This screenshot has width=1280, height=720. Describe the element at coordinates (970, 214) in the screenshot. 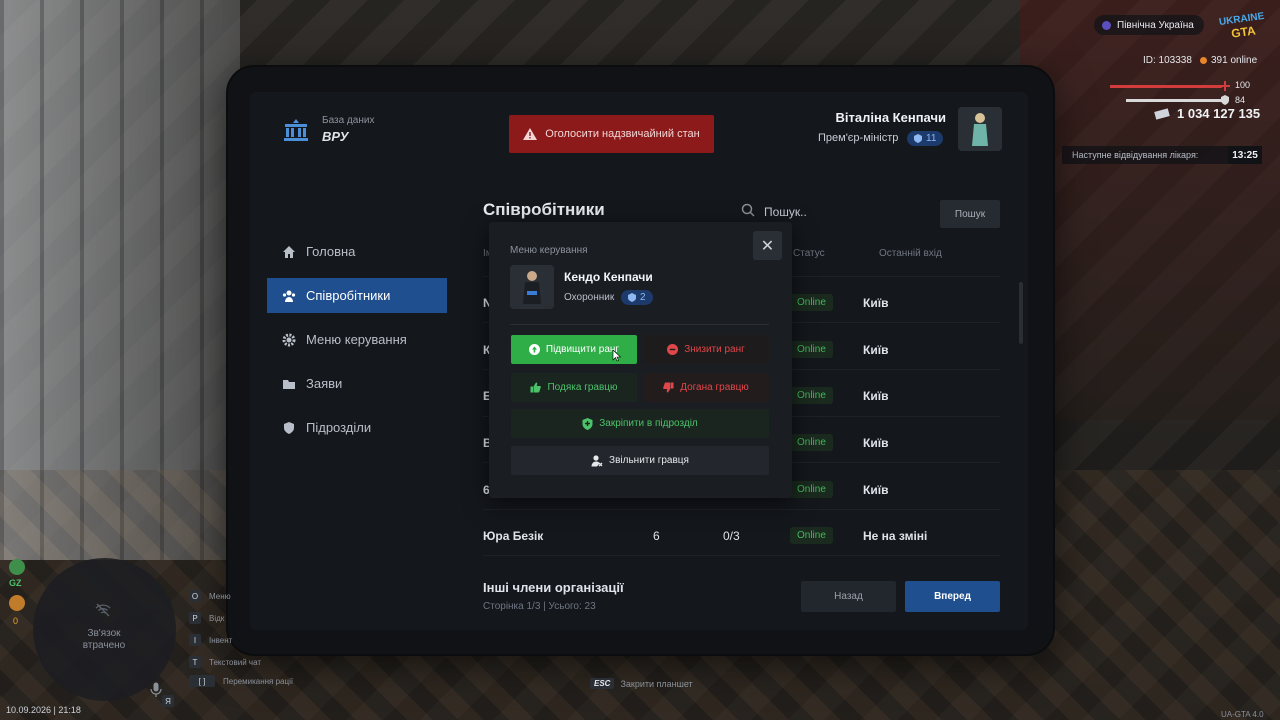

I see `search-button: Пошук` at that location.